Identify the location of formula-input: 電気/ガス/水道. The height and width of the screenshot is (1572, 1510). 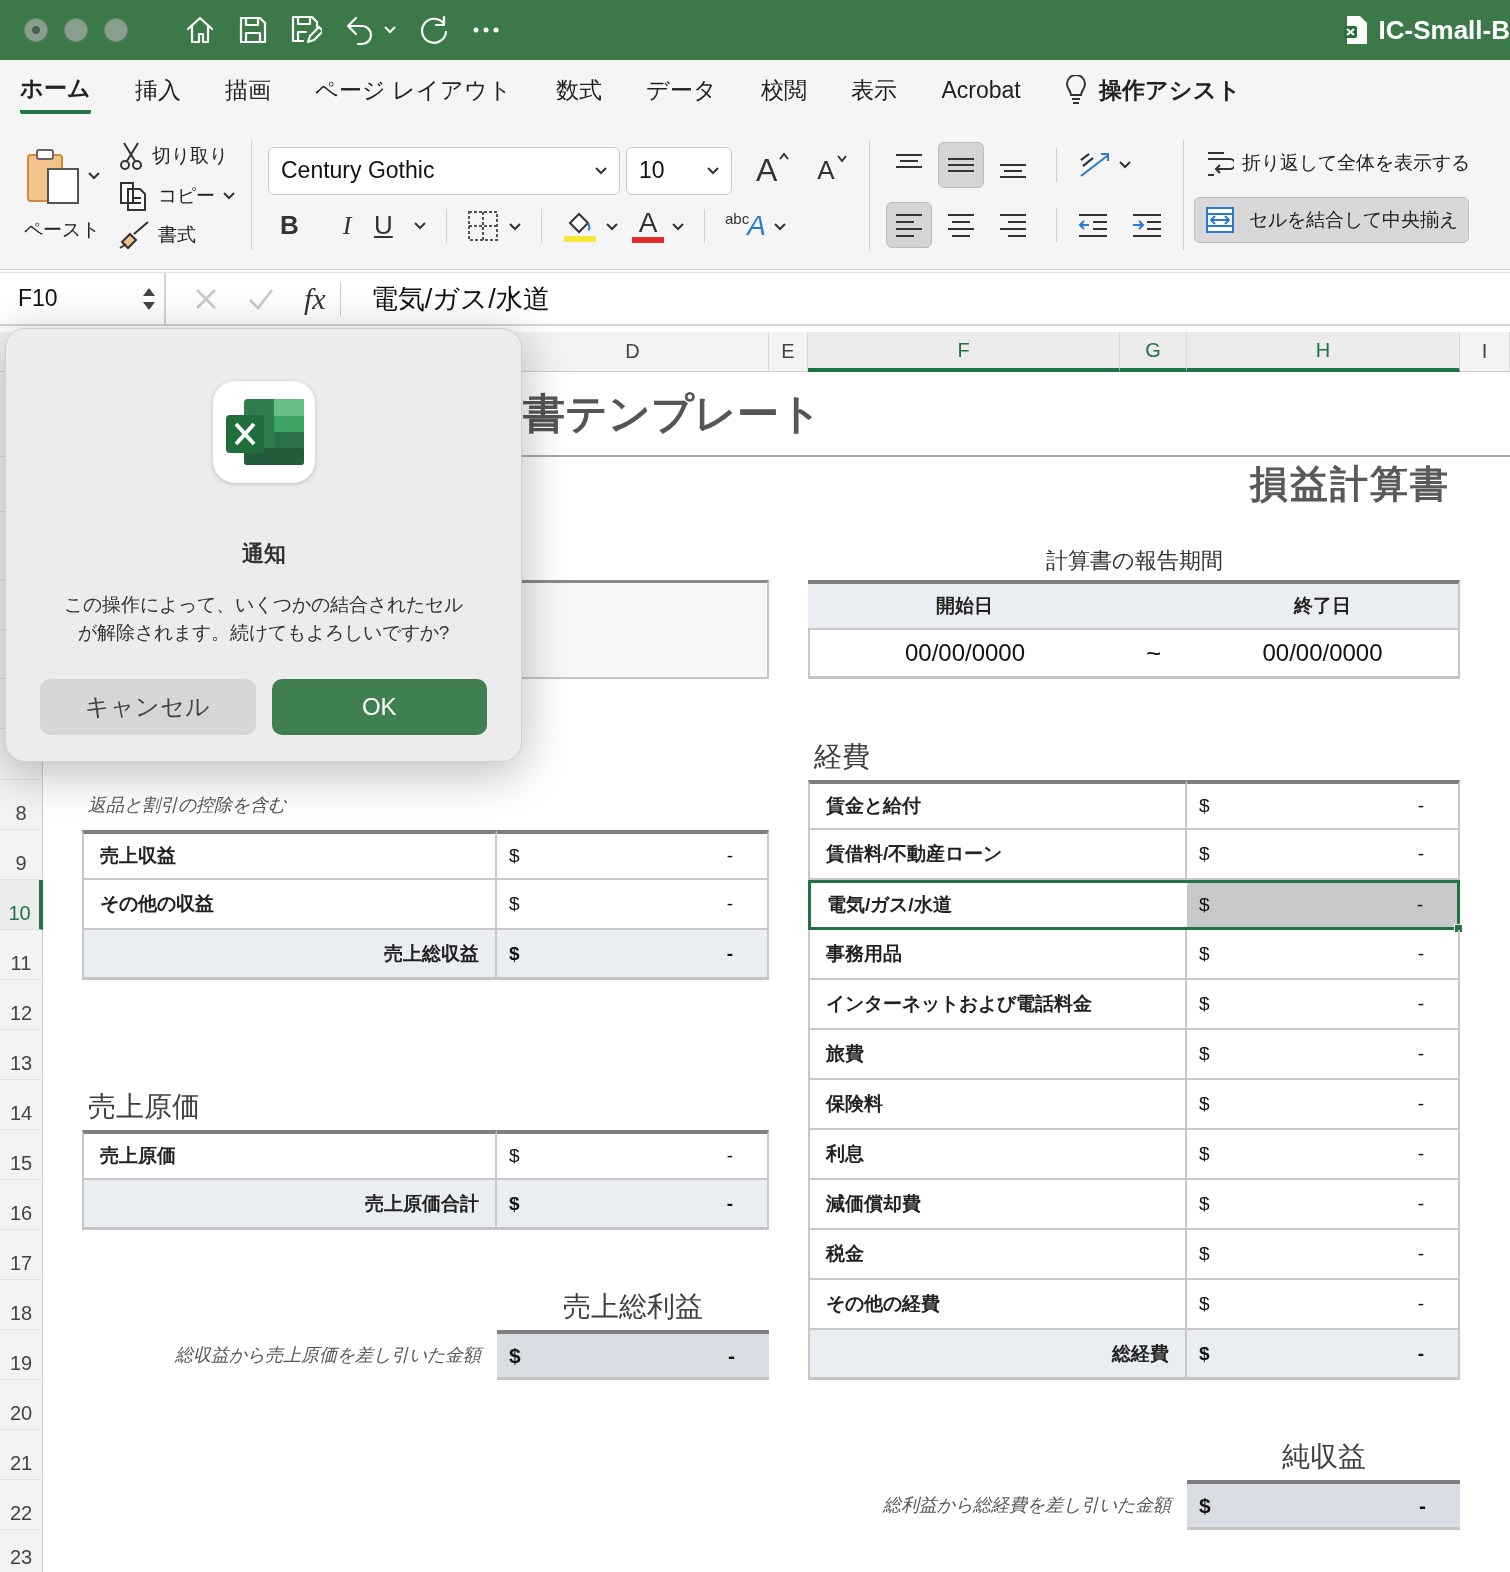
(460, 298).